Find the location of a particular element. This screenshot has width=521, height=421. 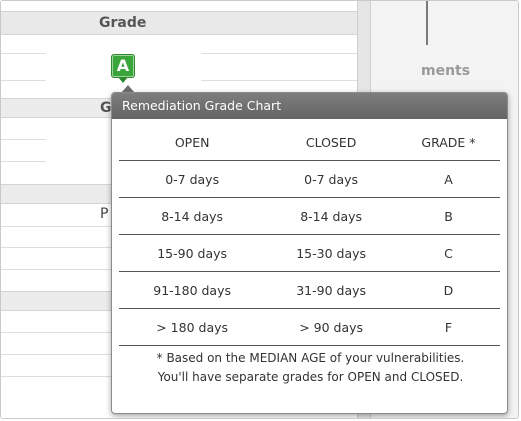

grade-cell: A is located at coordinates (448, 179).